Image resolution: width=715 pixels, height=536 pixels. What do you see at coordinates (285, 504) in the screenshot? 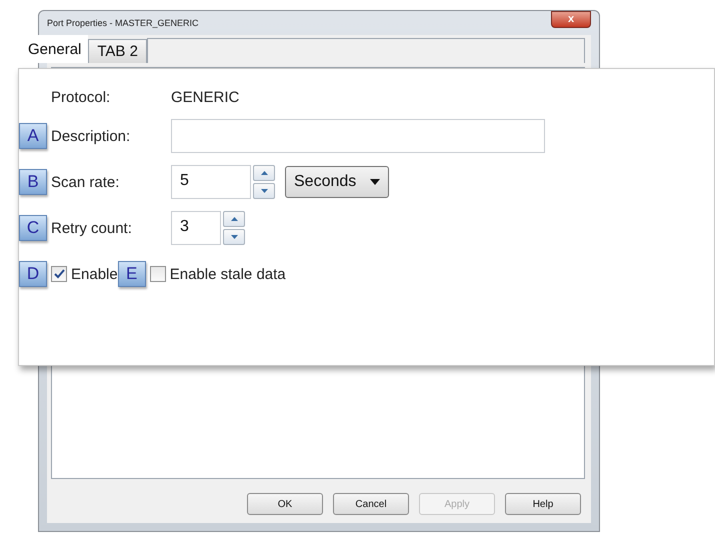
I see `dialog-button: OK` at bounding box center [285, 504].